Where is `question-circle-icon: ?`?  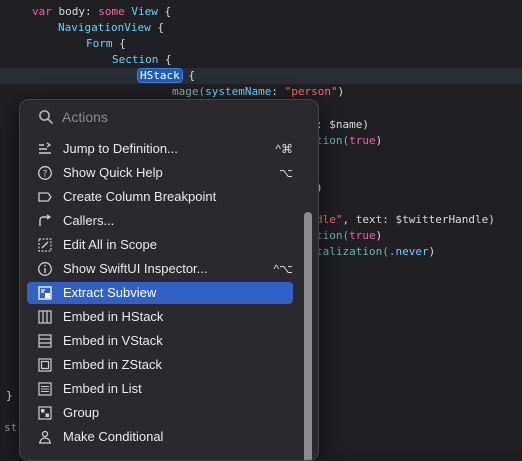 question-circle-icon: ? is located at coordinates (45, 173).